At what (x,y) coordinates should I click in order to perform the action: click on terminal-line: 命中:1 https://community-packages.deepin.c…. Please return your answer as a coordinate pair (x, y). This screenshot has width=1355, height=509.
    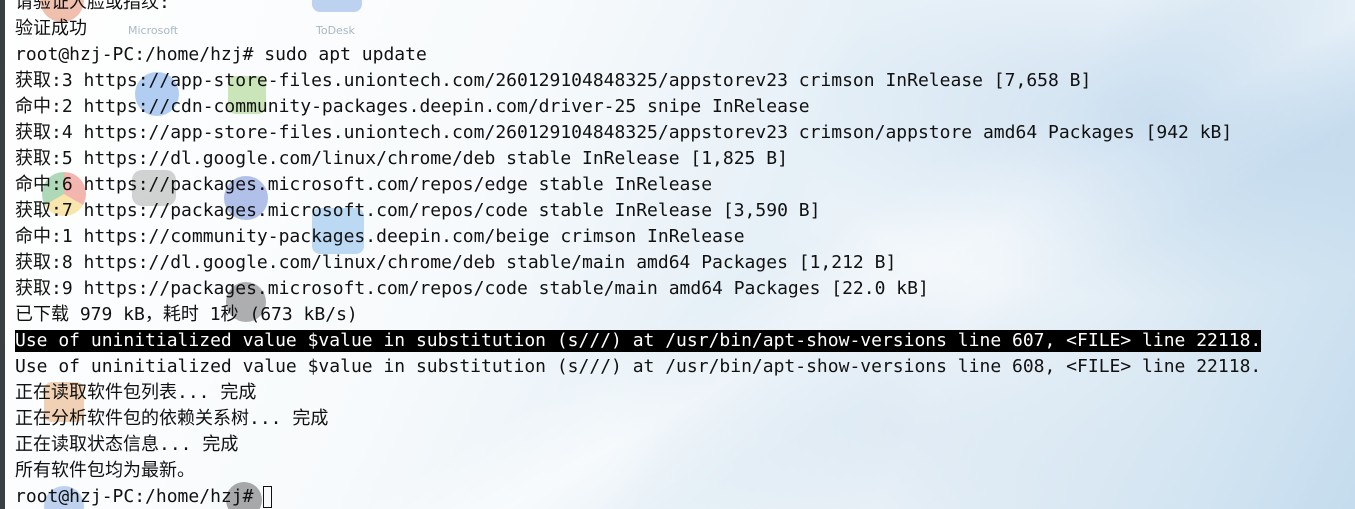
    Looking at the image, I should click on (380, 236).